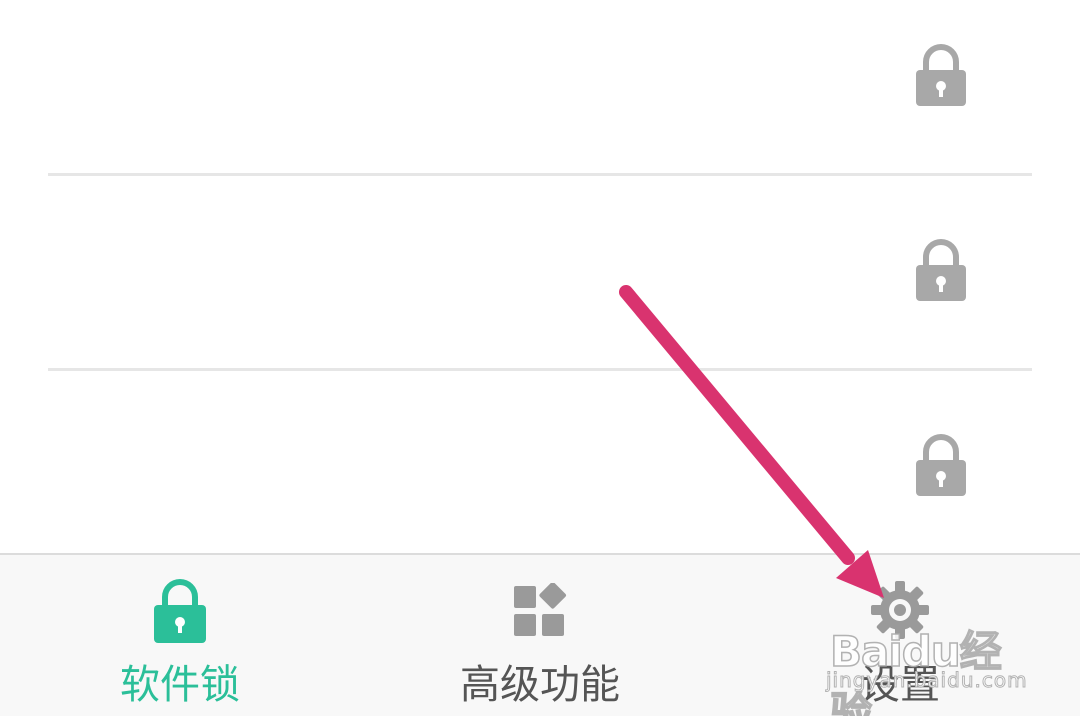  I want to click on grid-icon, so click(540, 609).